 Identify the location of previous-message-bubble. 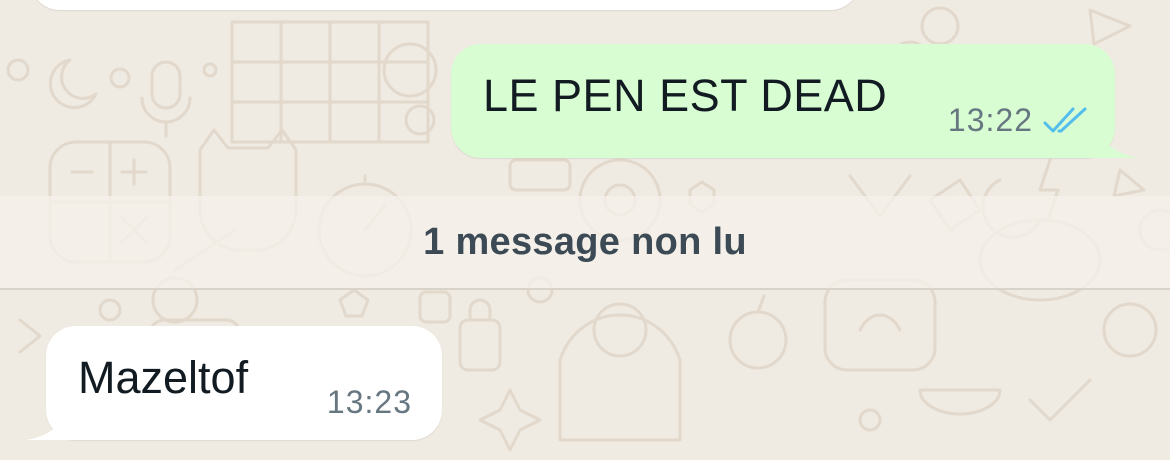
(445, 5).